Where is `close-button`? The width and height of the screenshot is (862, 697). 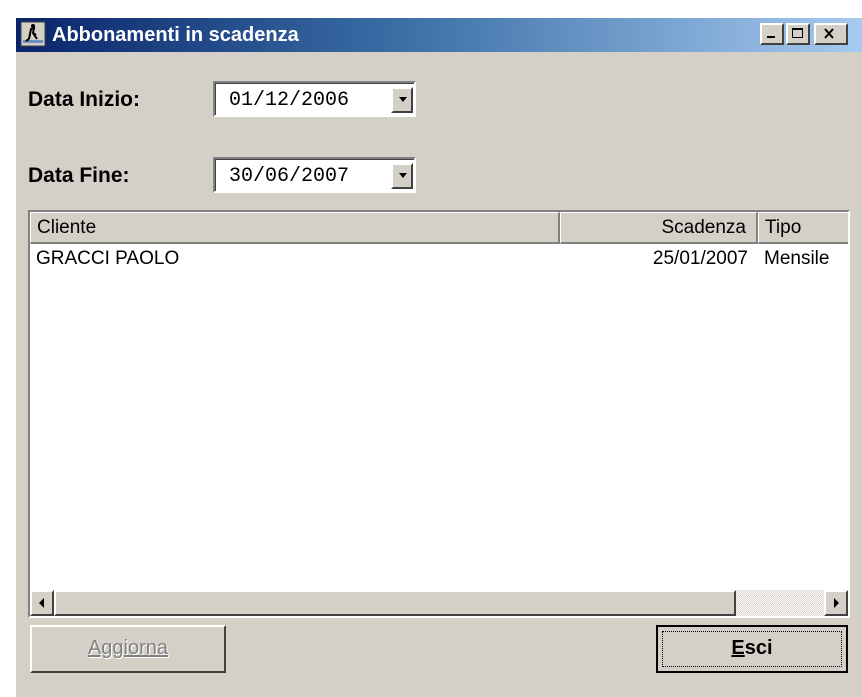 close-button is located at coordinates (831, 34).